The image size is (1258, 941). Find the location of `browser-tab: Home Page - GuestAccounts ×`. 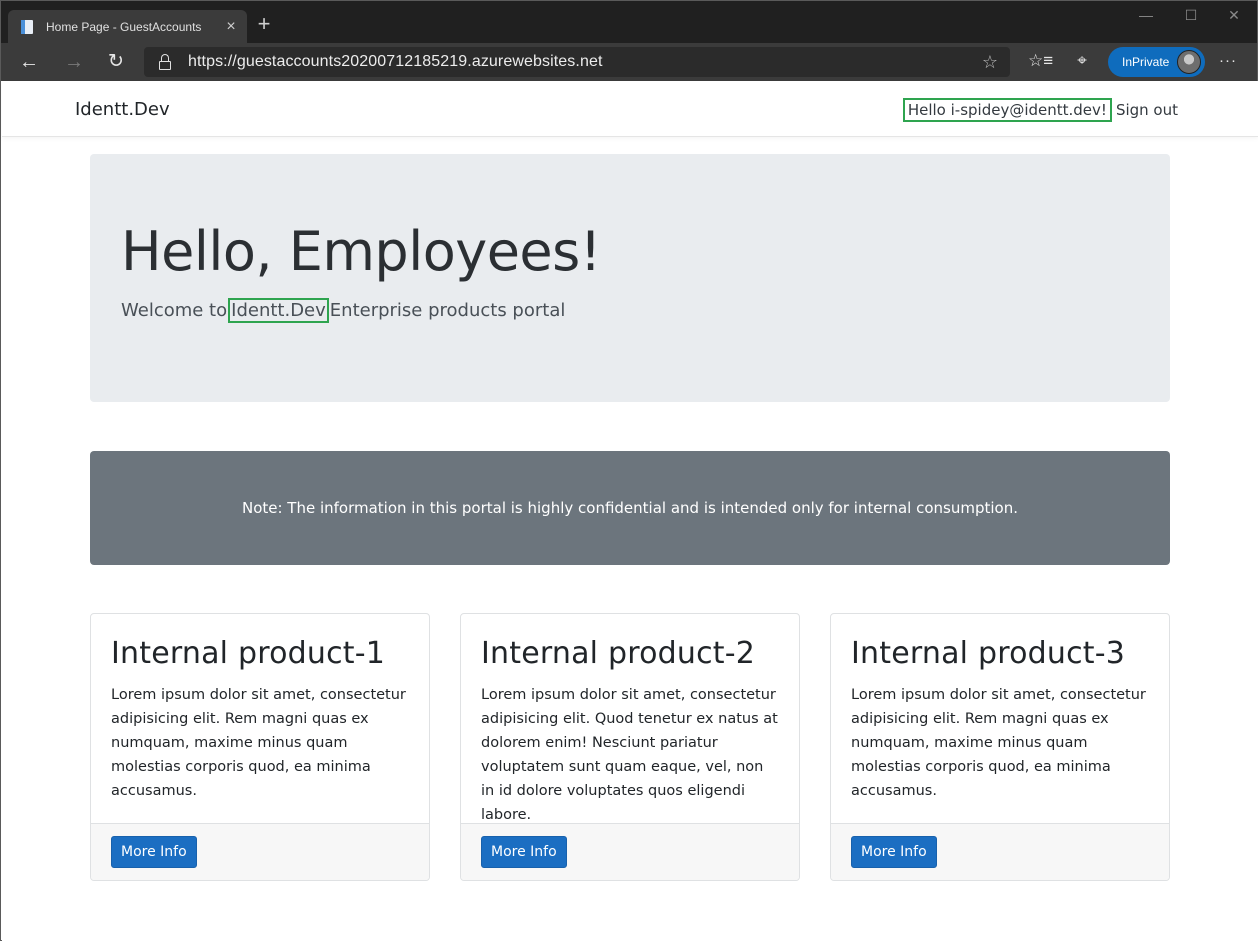

browser-tab: Home Page - GuestAccounts × is located at coordinates (127, 26).